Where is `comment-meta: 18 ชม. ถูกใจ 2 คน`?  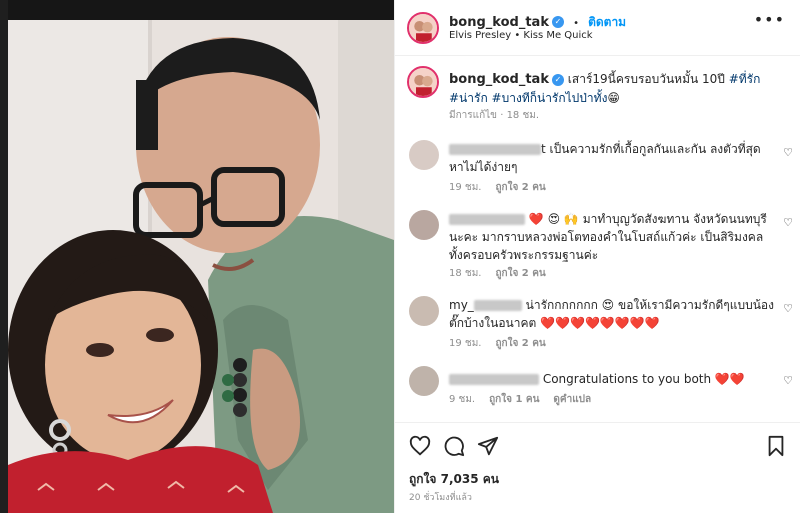
comment-meta: 18 ชม. ถูกใจ 2 คน is located at coordinates (497, 273).